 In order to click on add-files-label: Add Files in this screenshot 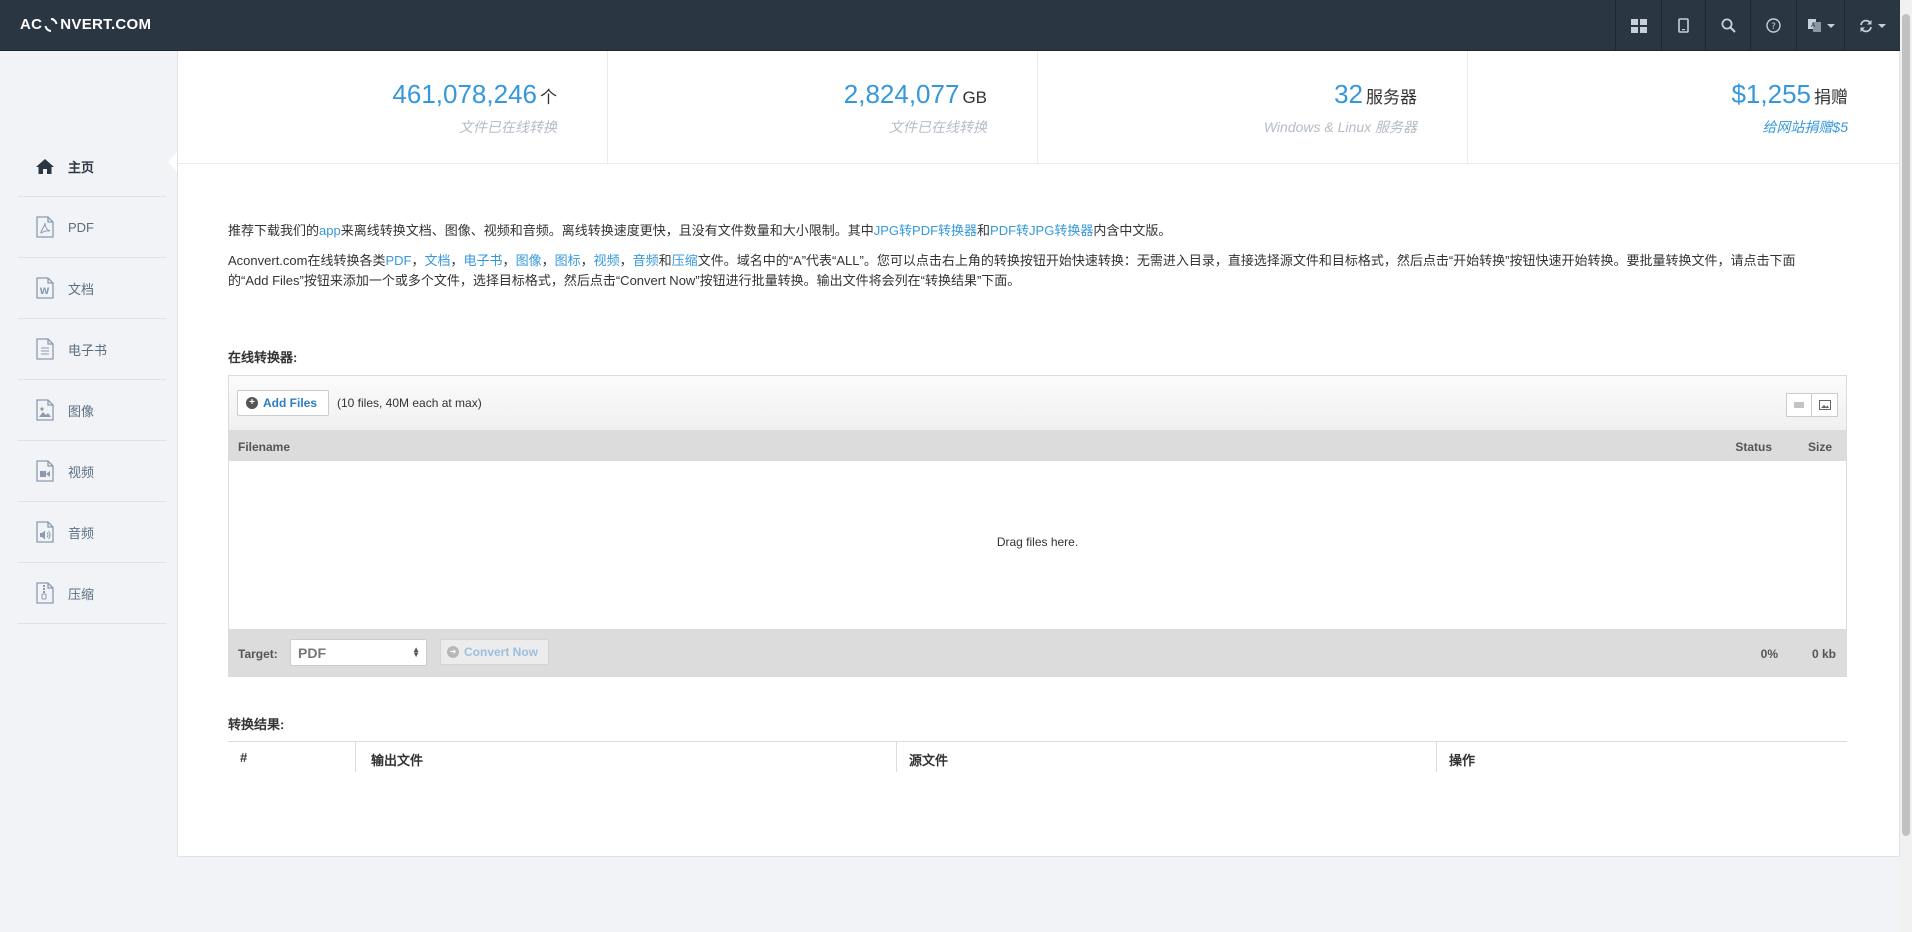, I will do `click(290, 403)`.